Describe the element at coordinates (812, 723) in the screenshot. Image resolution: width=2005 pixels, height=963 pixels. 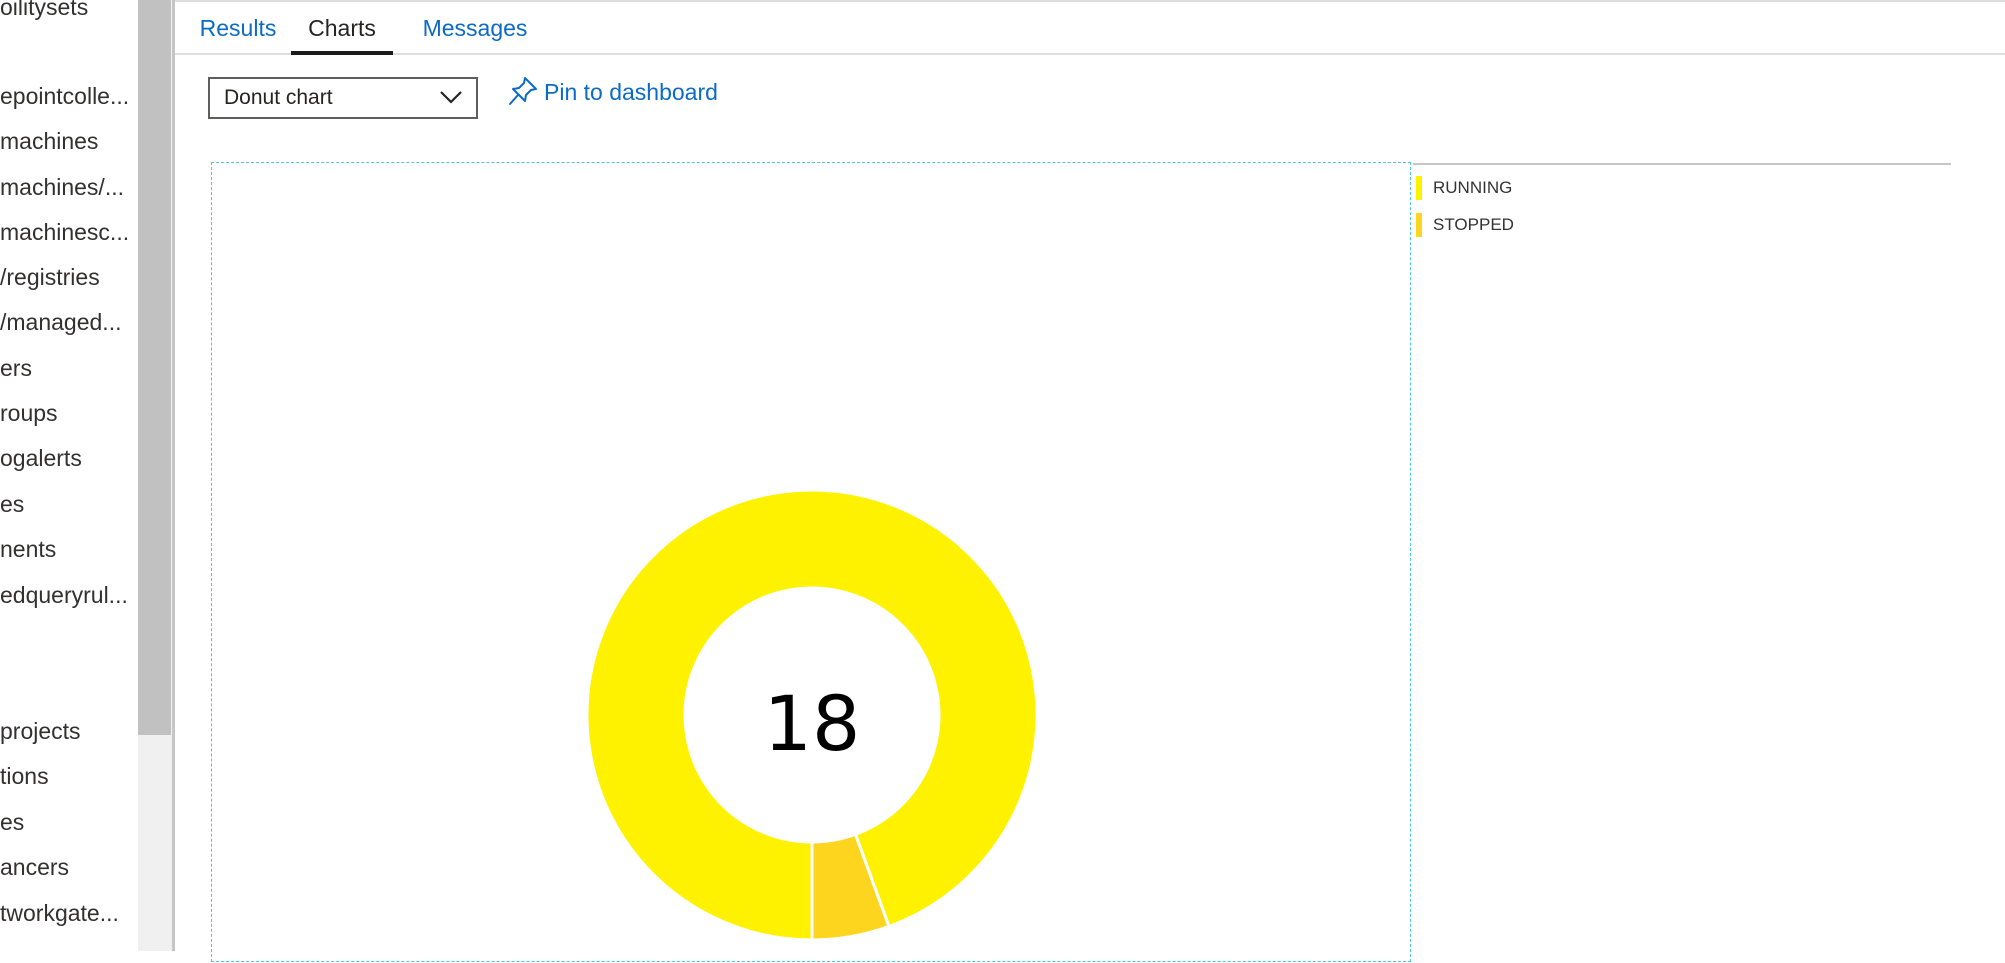
I see `donut-center-total: 18` at that location.